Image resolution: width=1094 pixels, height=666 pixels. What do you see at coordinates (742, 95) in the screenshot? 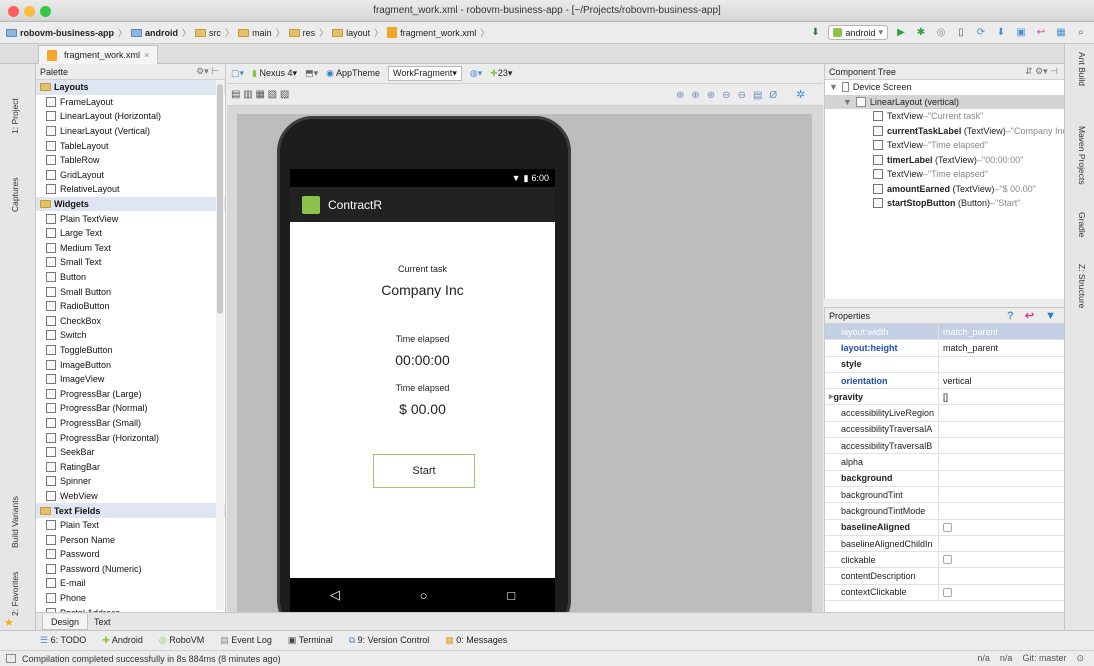
I see `zoom-reset-icon: ⊖` at bounding box center [742, 95].